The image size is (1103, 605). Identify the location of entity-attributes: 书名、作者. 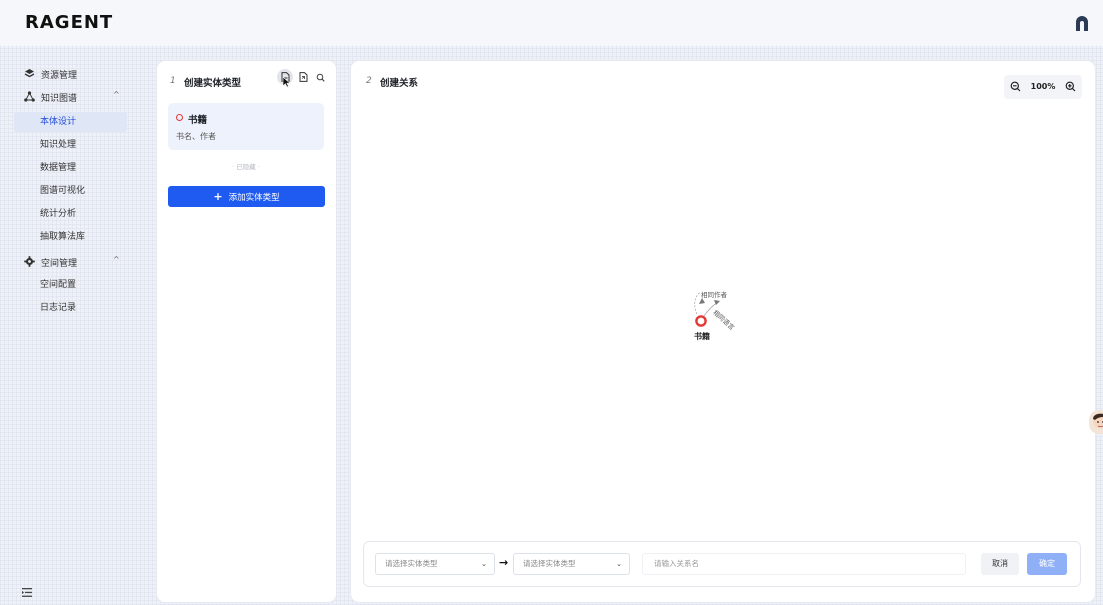
(196, 136).